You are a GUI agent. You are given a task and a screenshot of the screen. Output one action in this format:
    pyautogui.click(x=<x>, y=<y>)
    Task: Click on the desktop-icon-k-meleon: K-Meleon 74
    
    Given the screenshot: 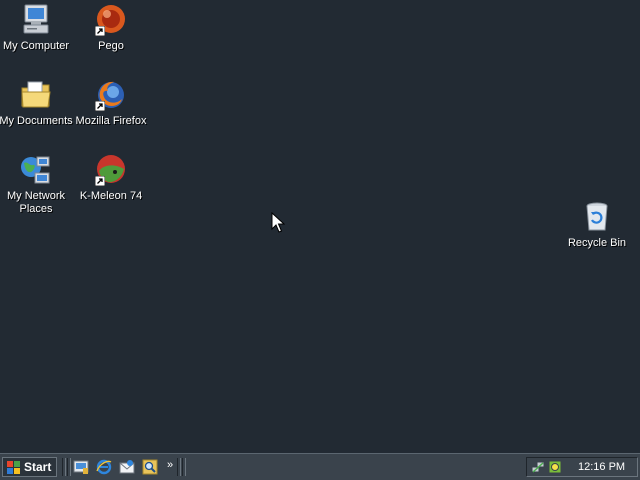 What is the action you would take?
    pyautogui.click(x=111, y=178)
    